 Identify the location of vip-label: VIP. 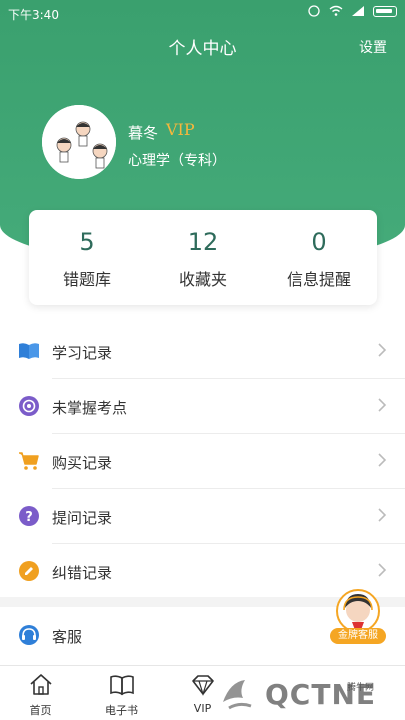
(180, 129).